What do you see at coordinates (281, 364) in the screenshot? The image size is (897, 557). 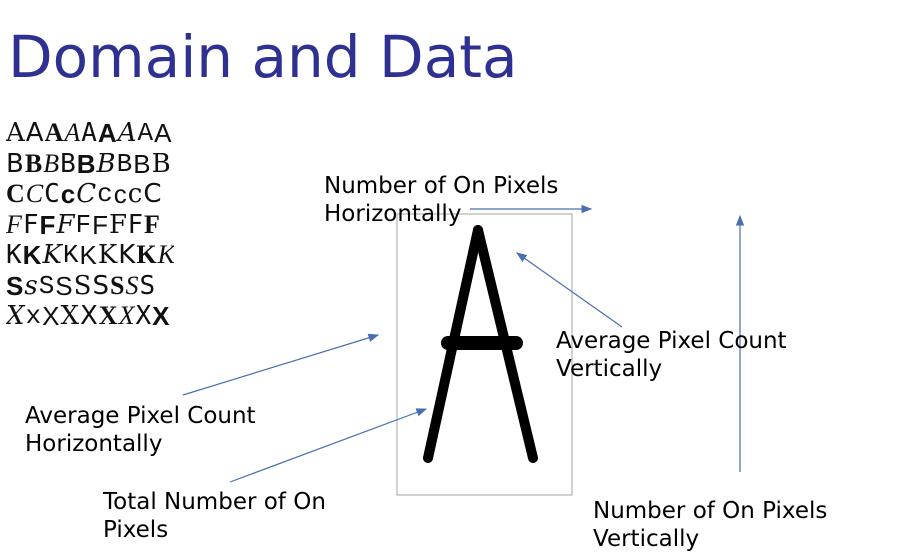 I see `arrow-avg-pixel-horizontal` at bounding box center [281, 364].